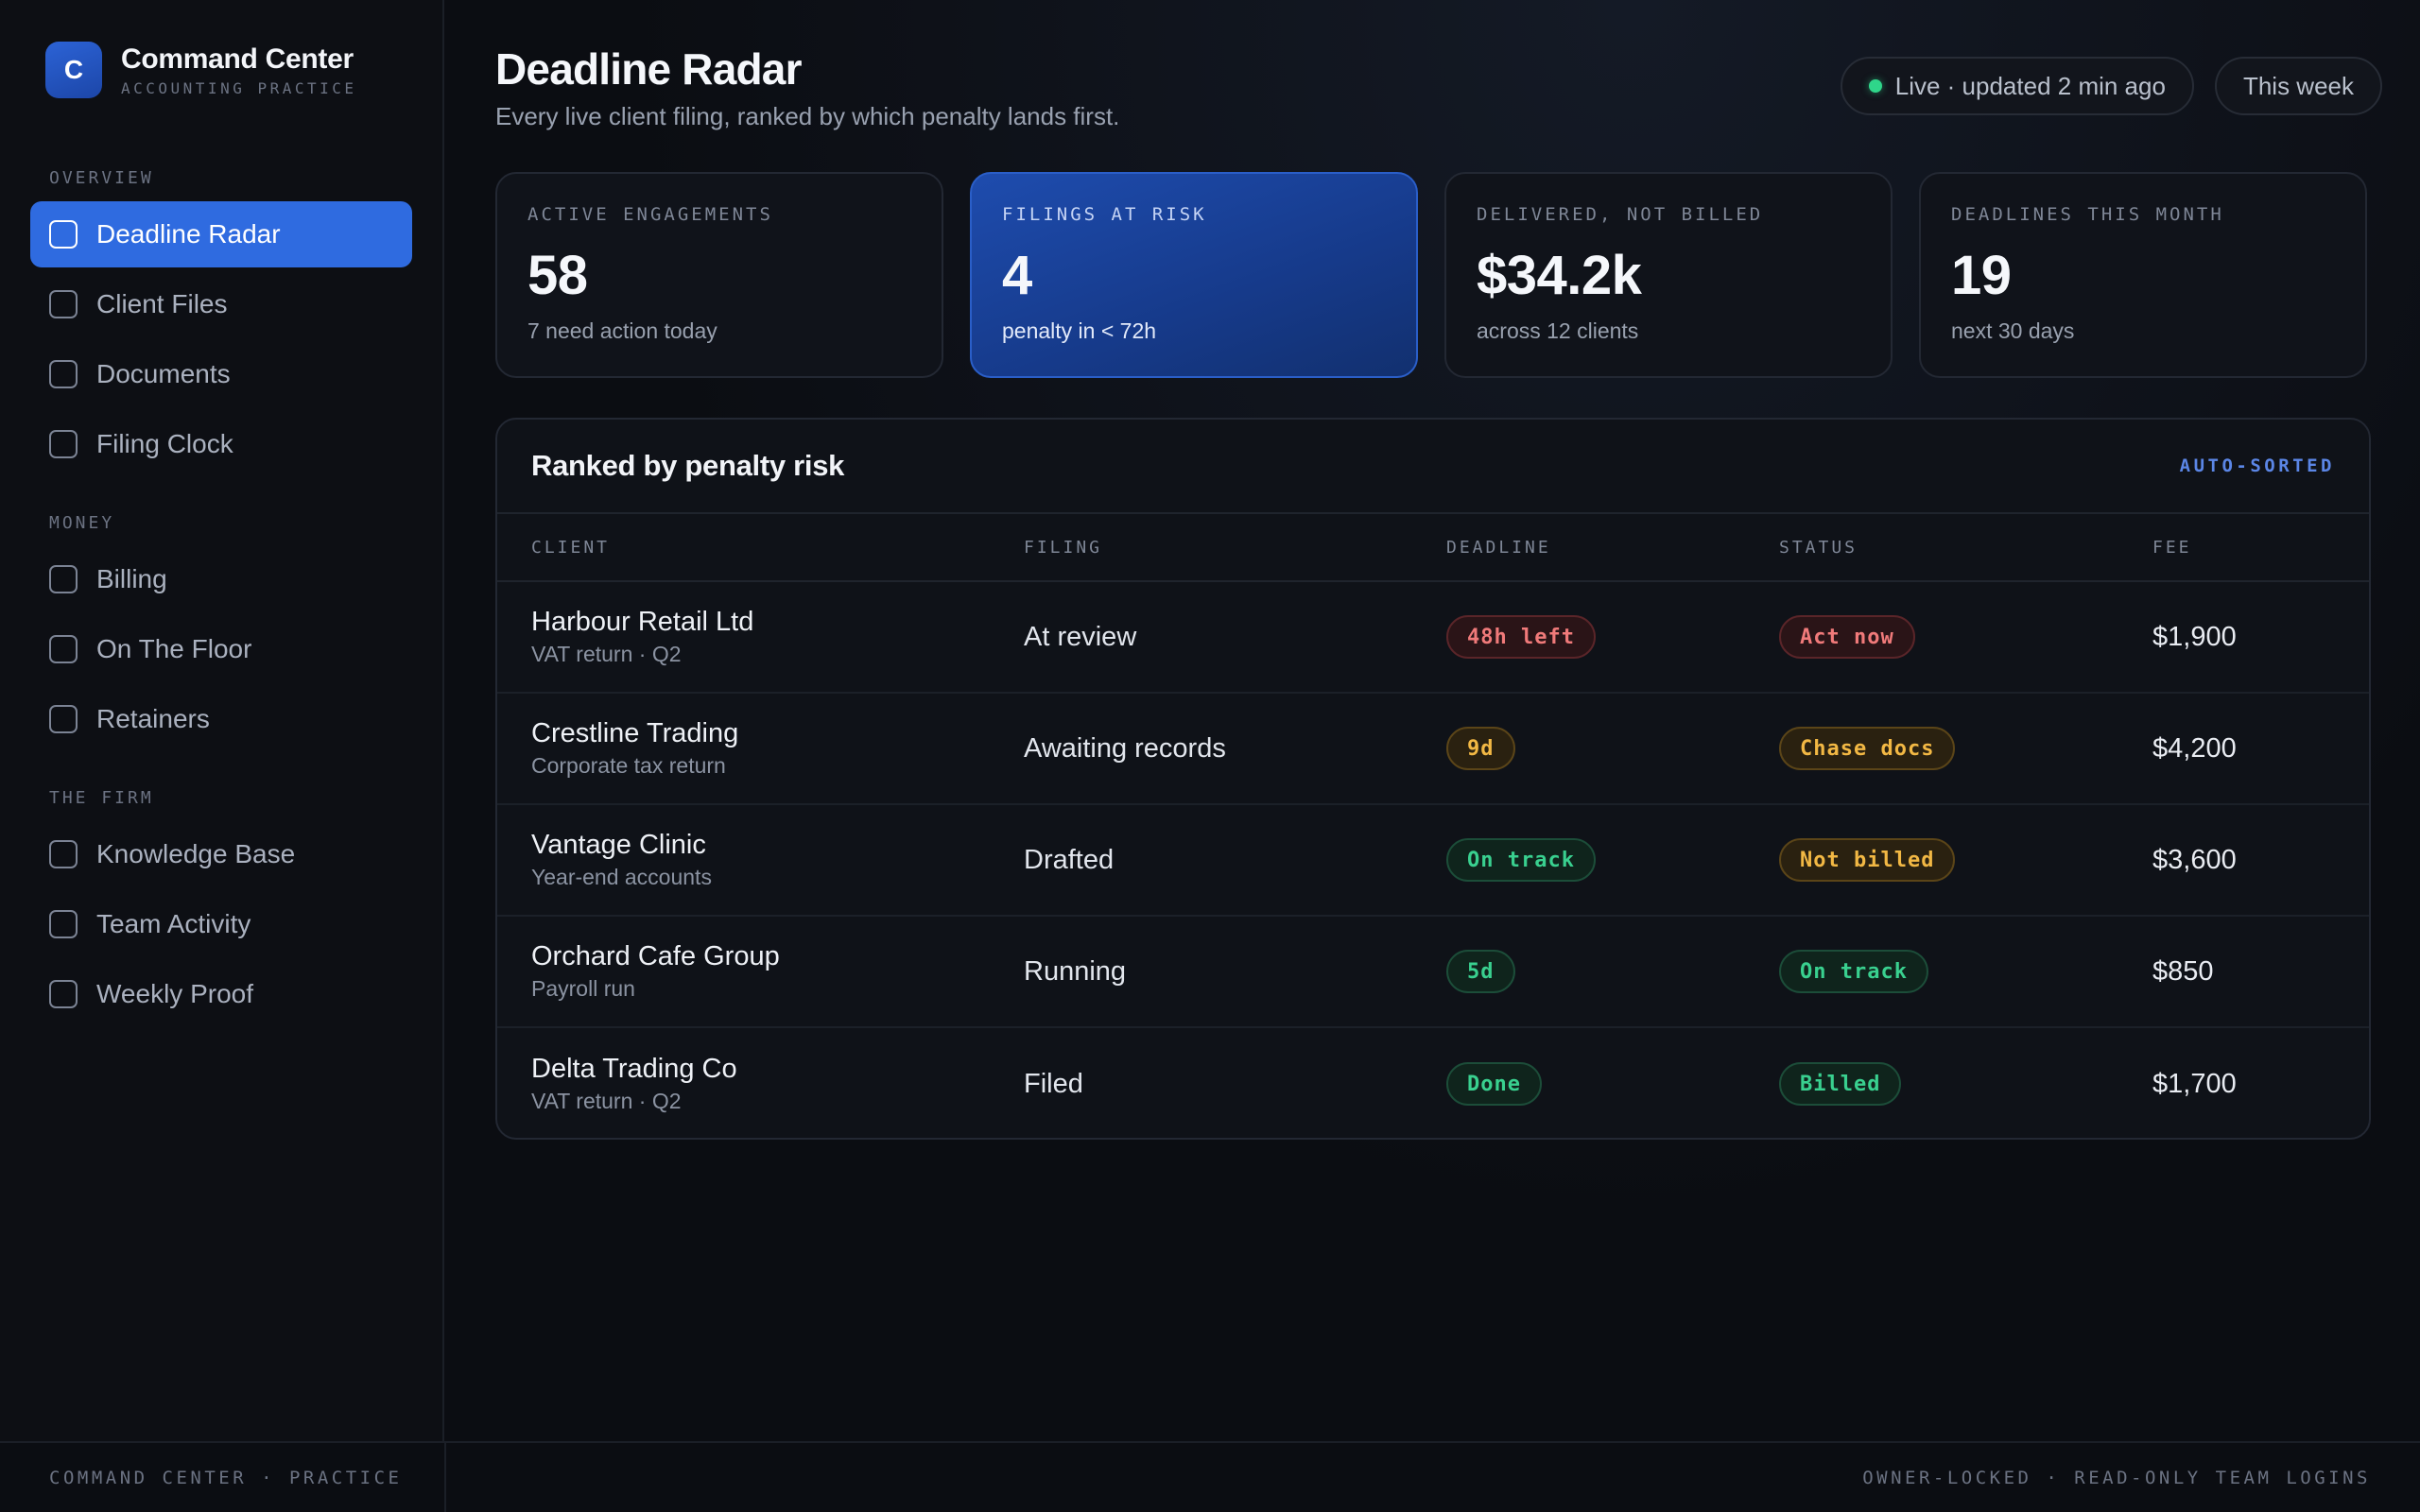 The width and height of the screenshot is (2420, 1512). Describe the element at coordinates (1080, 636) in the screenshot. I see `filing-stage: At review` at that location.